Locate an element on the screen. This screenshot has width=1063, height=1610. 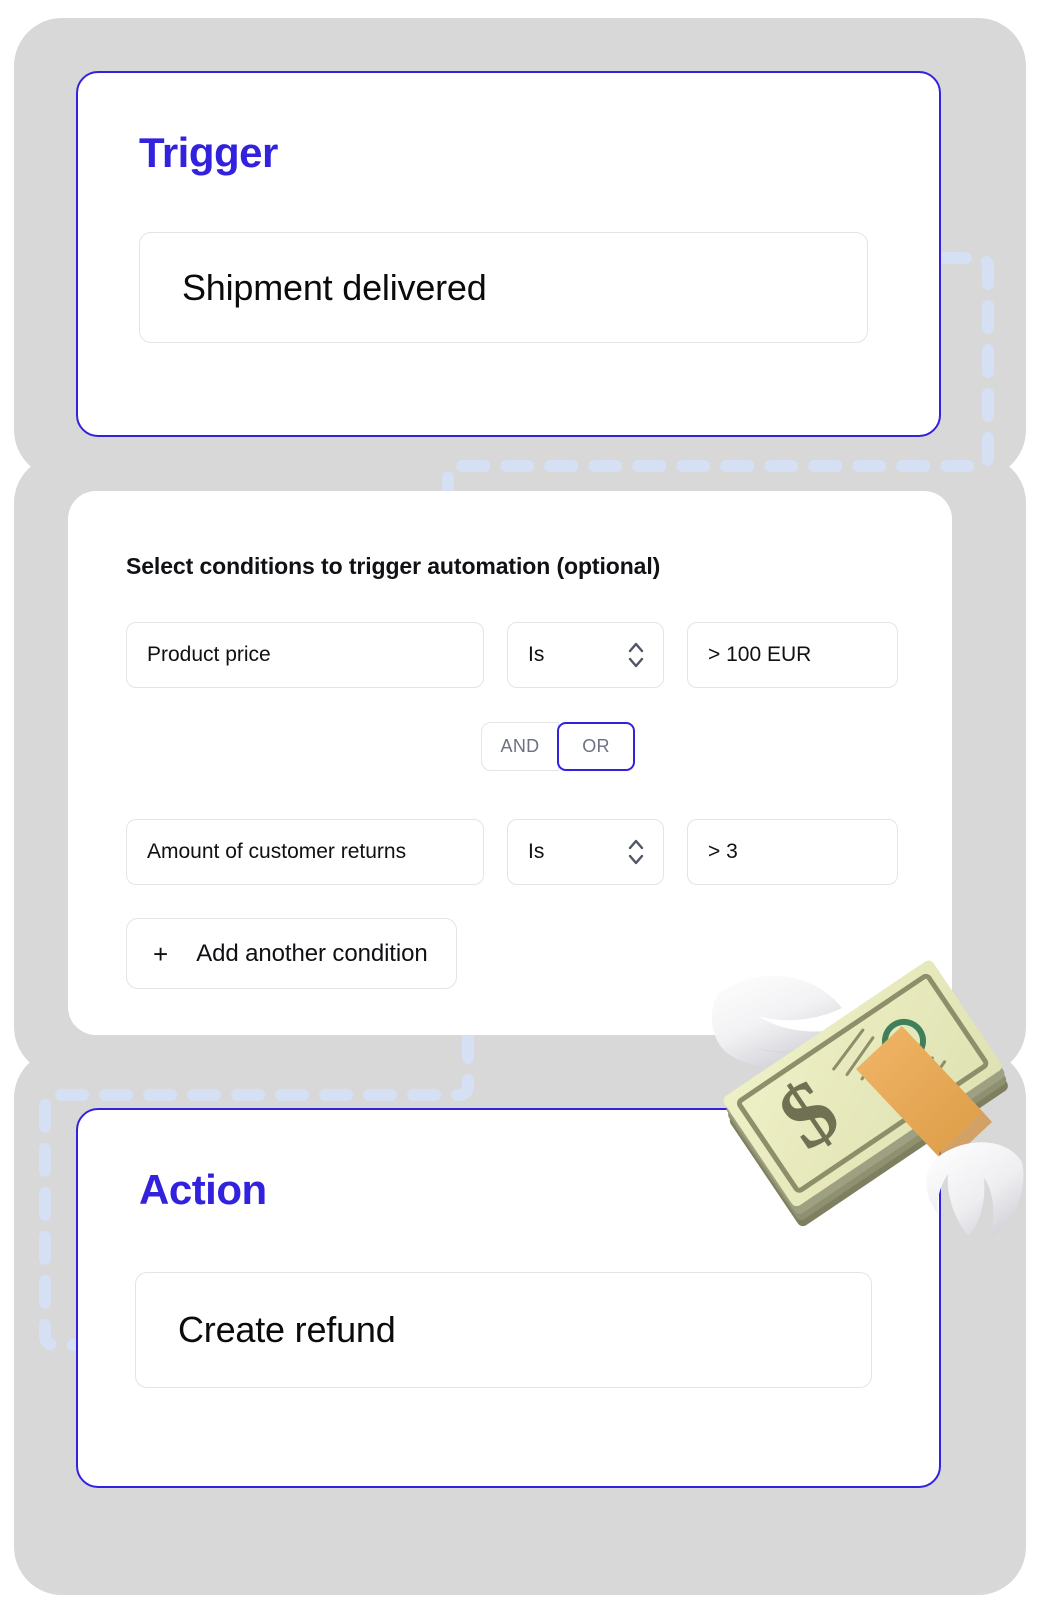
logic-toggle: AND OR is located at coordinates (558, 746).